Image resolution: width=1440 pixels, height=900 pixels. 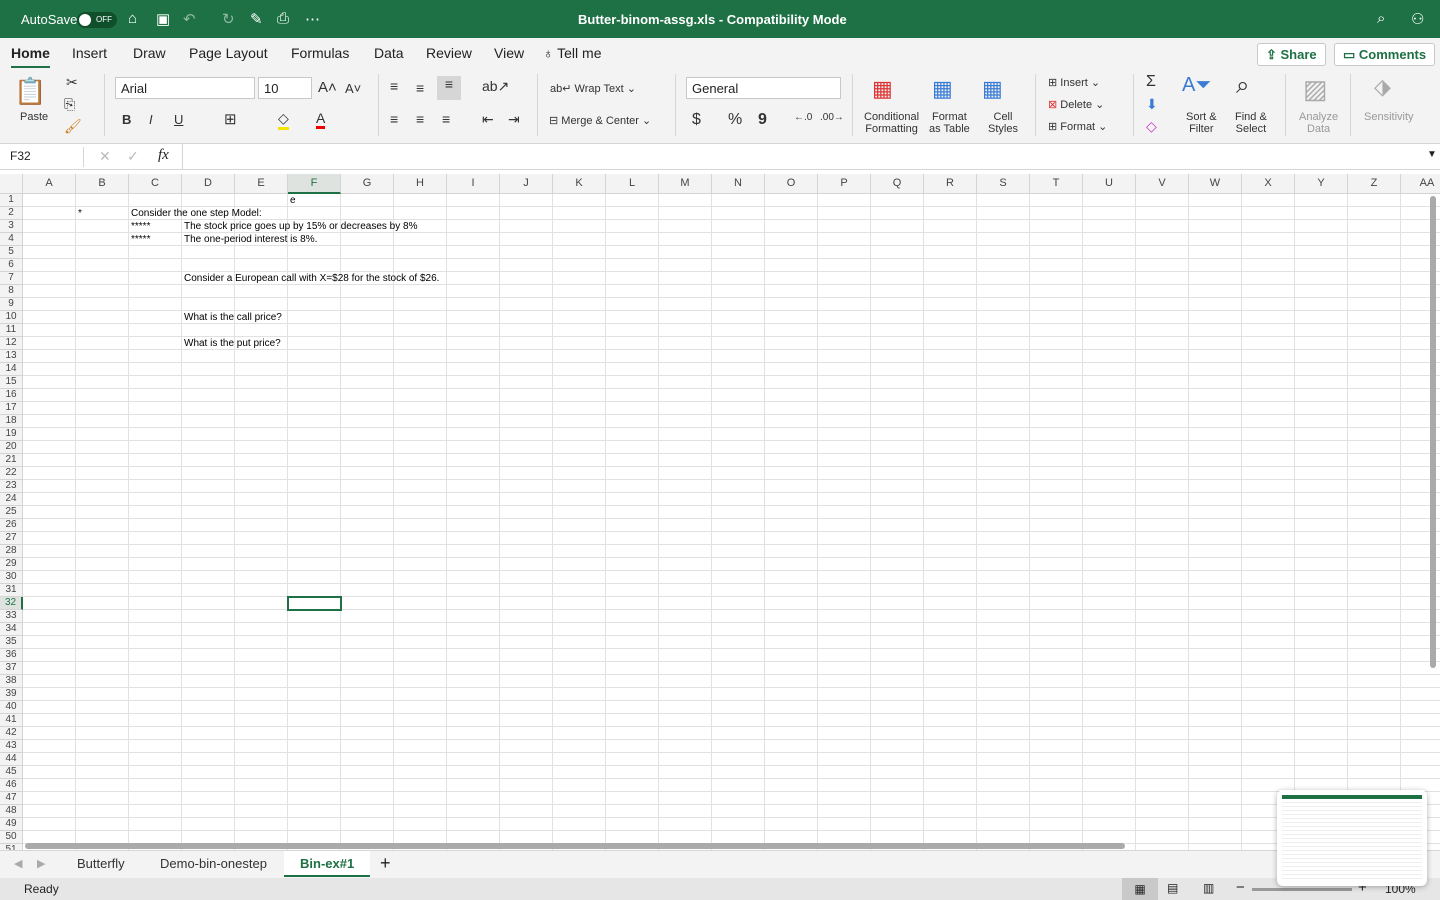 I want to click on sheet-tab-bin-ex1: Bin-ex#1, so click(x=327, y=864).